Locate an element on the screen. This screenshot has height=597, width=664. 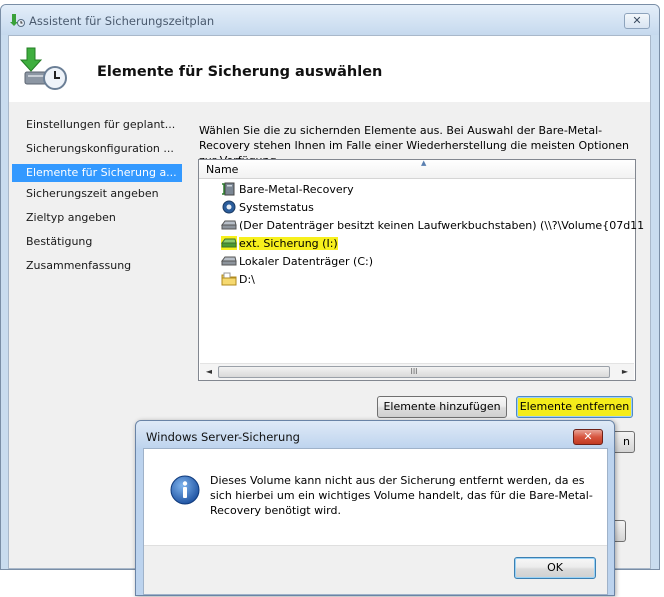
scroll-right-arrow-icon: ► is located at coordinates (625, 372).